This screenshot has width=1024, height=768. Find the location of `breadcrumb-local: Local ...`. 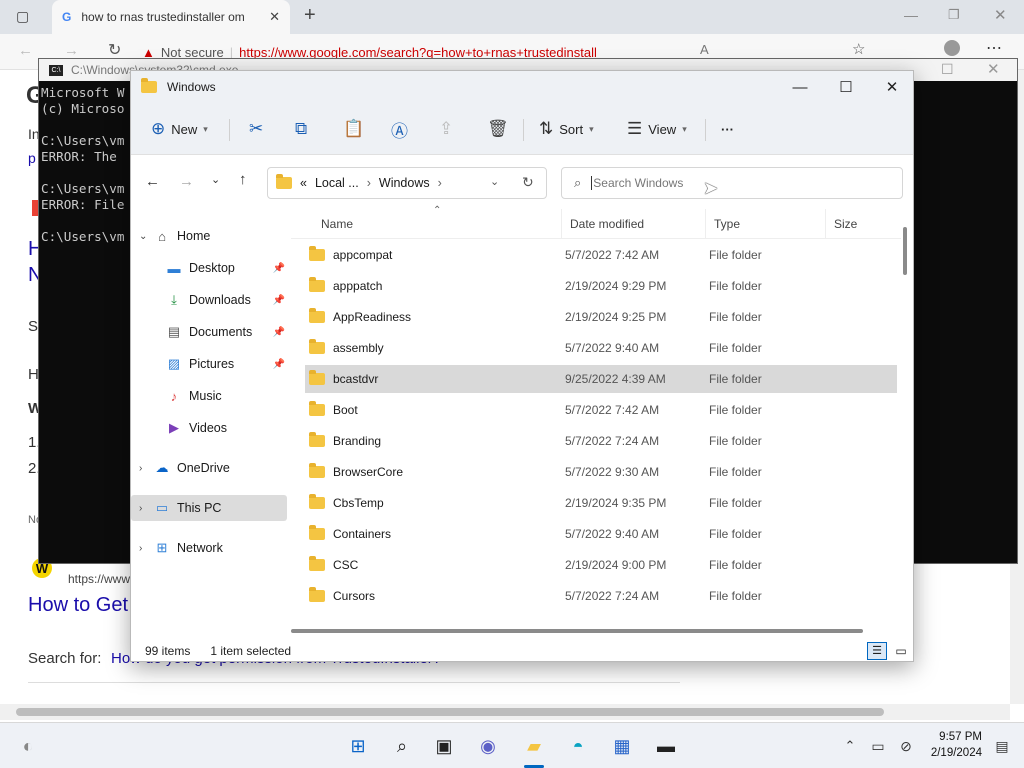

breadcrumb-local: Local ... is located at coordinates (337, 183).